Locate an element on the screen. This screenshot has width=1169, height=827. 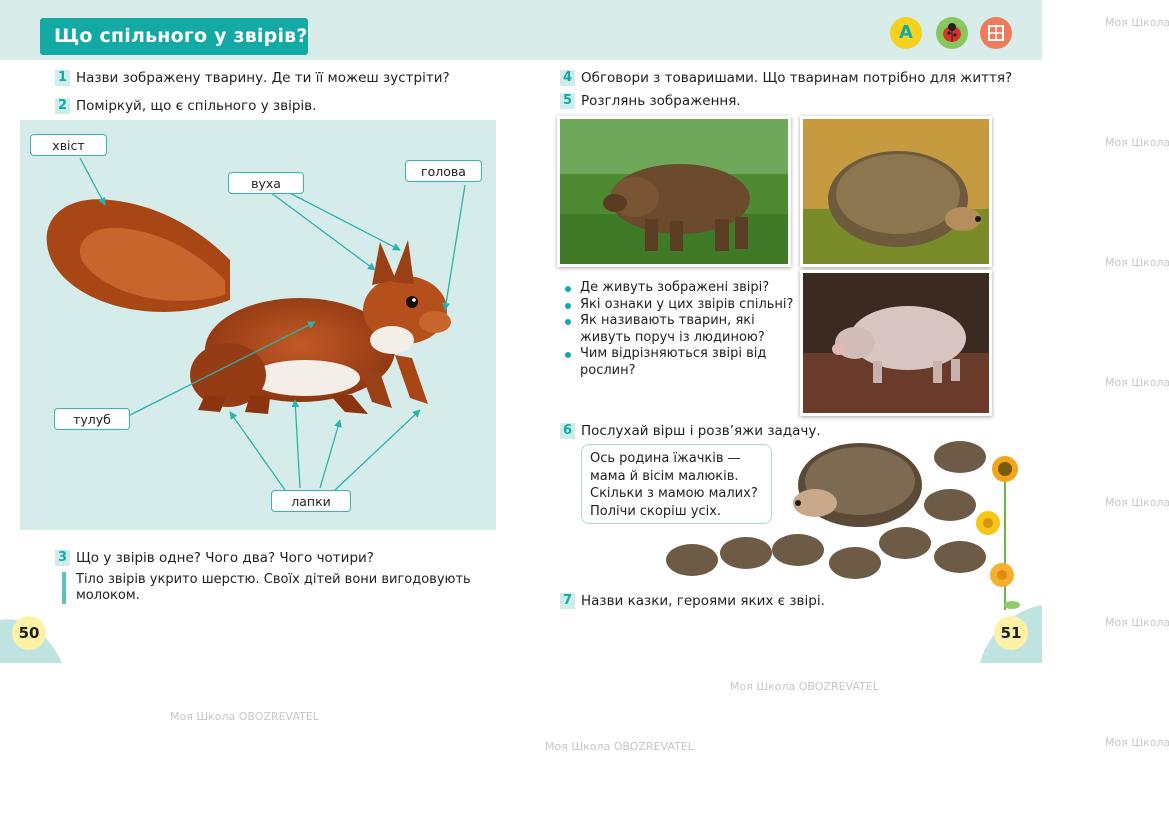
task-5-text: Розглянь зображення. is located at coordinates (661, 101).